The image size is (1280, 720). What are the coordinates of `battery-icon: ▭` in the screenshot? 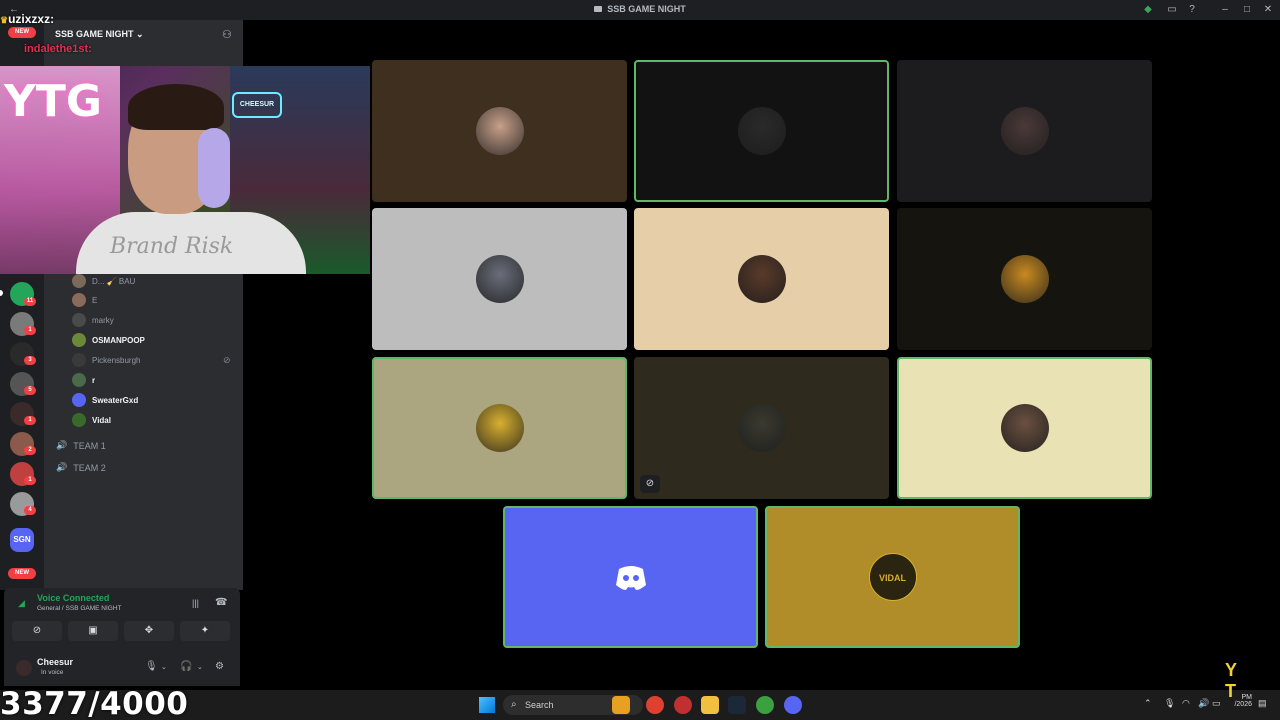 It's located at (1216, 703).